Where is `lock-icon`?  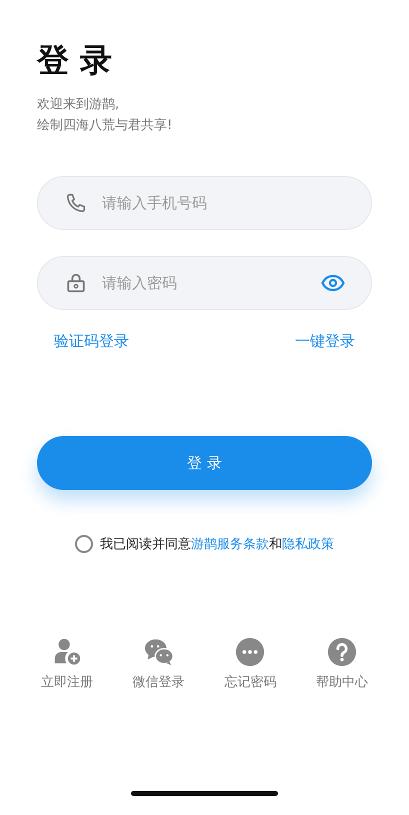 lock-icon is located at coordinates (76, 283).